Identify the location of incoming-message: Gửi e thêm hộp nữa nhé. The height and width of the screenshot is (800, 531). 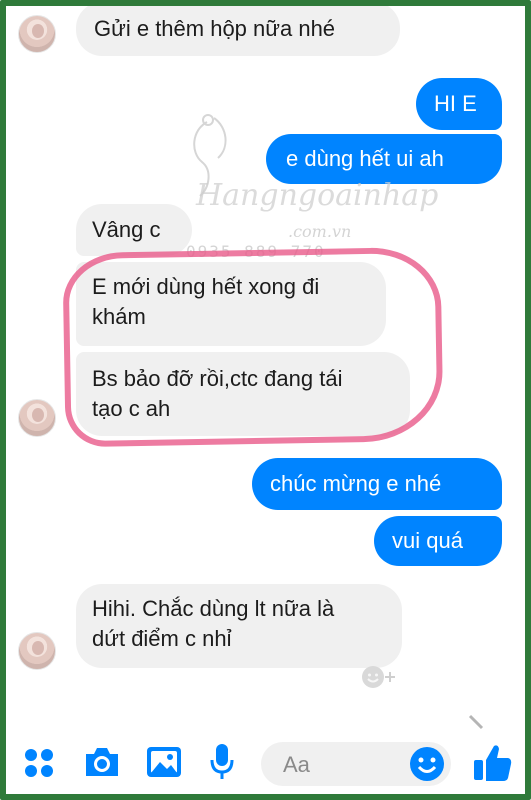
(238, 29).